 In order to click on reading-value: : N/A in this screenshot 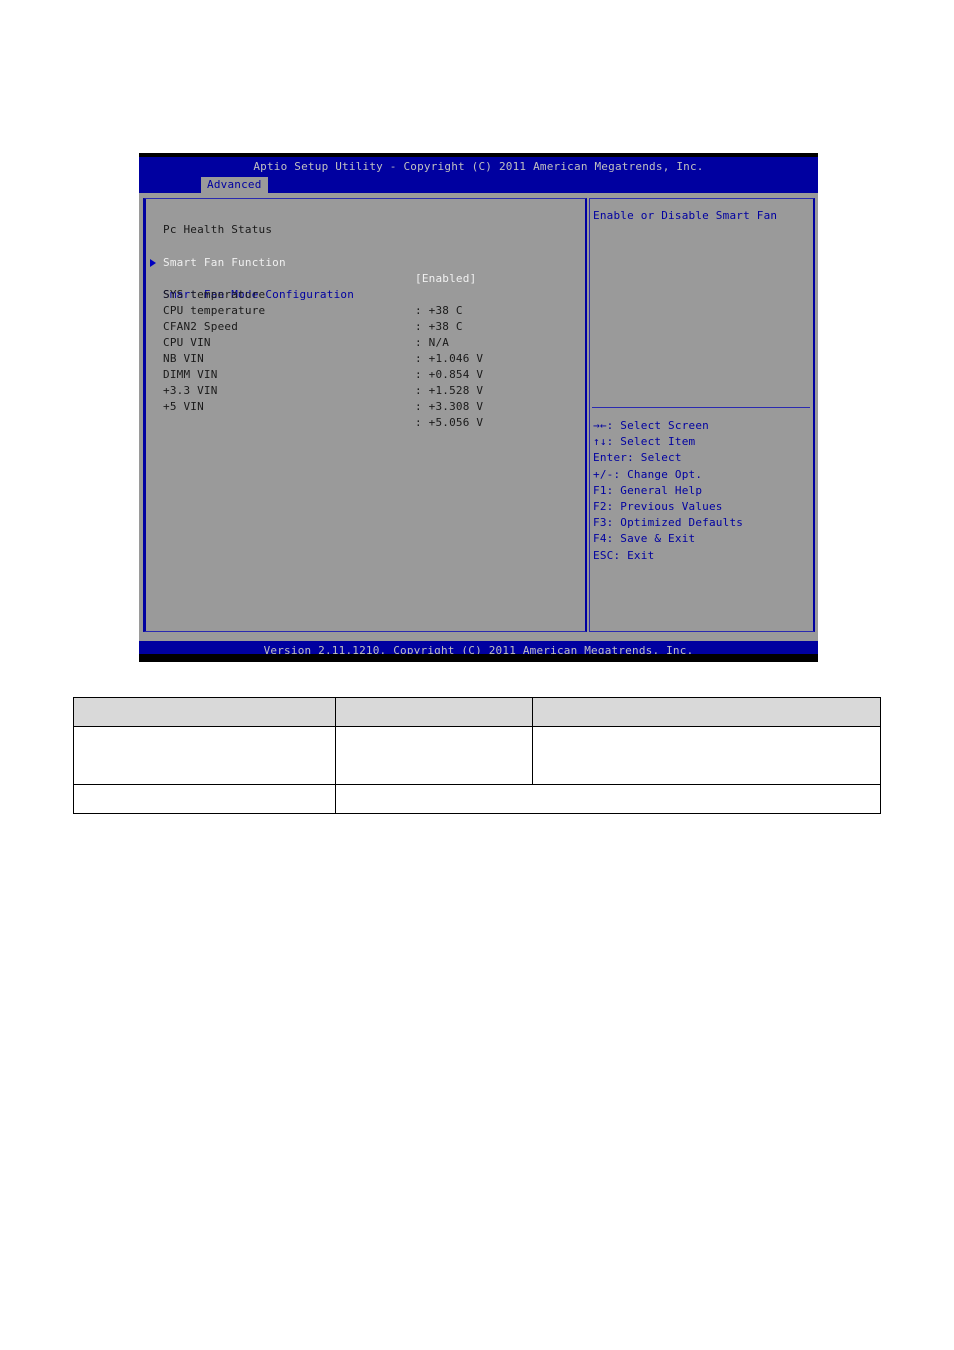, I will do `click(432, 342)`.